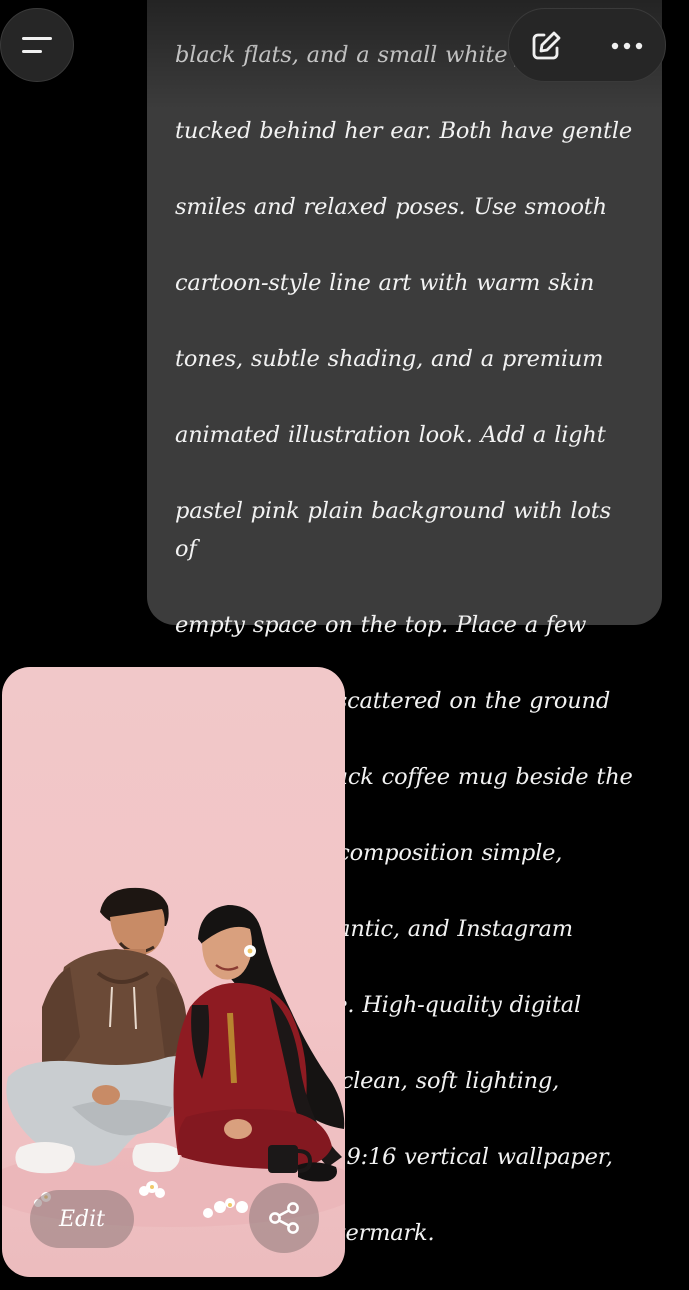 The height and width of the screenshot is (1290, 689). I want to click on message-line: cartoon-style line art with warm skin, so click(385, 283).